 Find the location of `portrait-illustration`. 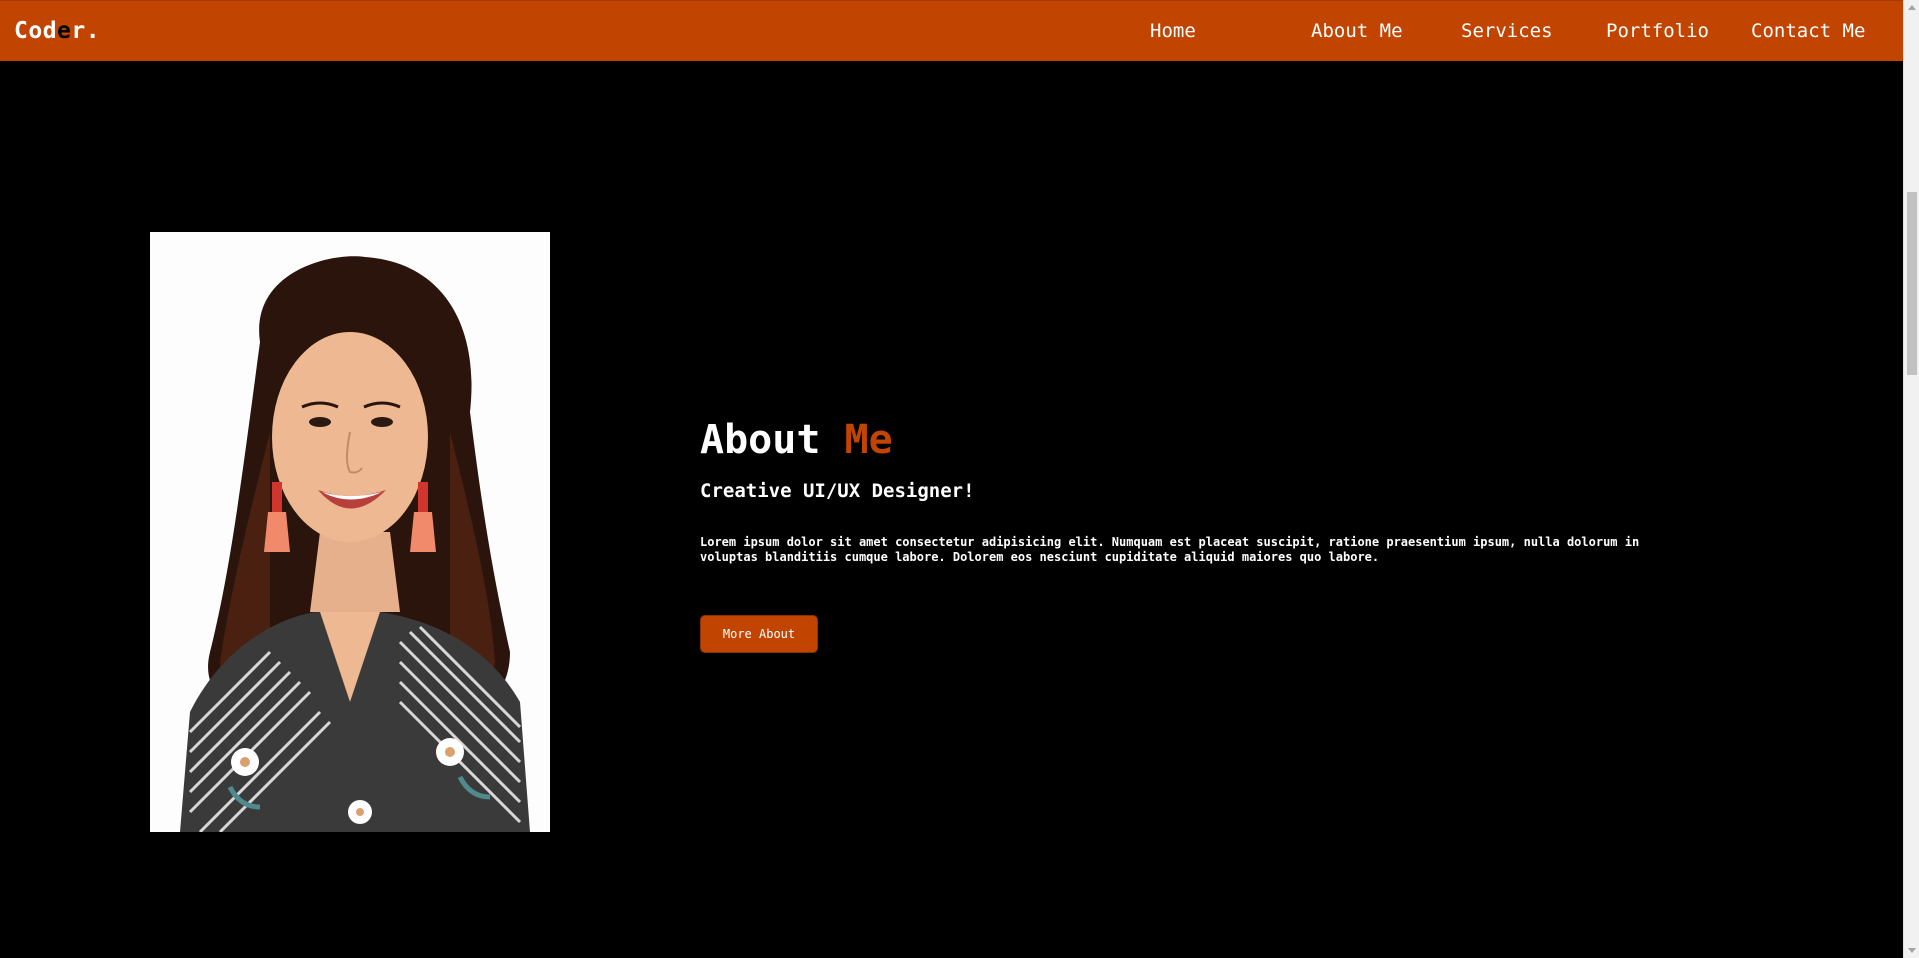

portrait-illustration is located at coordinates (350, 532).